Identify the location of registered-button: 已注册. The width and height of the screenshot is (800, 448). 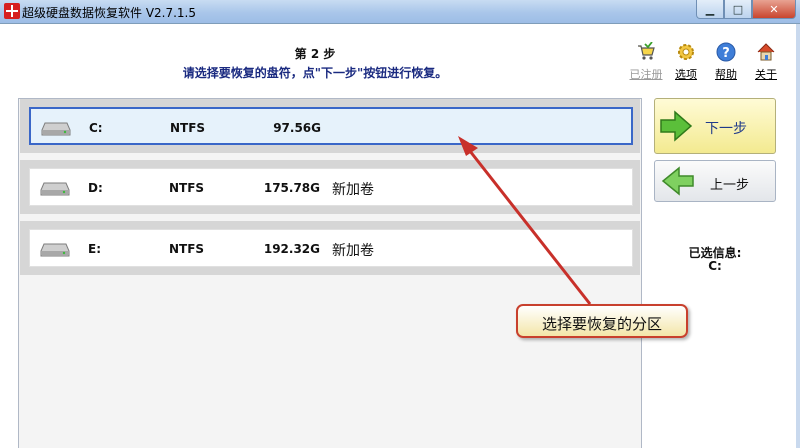
(646, 62).